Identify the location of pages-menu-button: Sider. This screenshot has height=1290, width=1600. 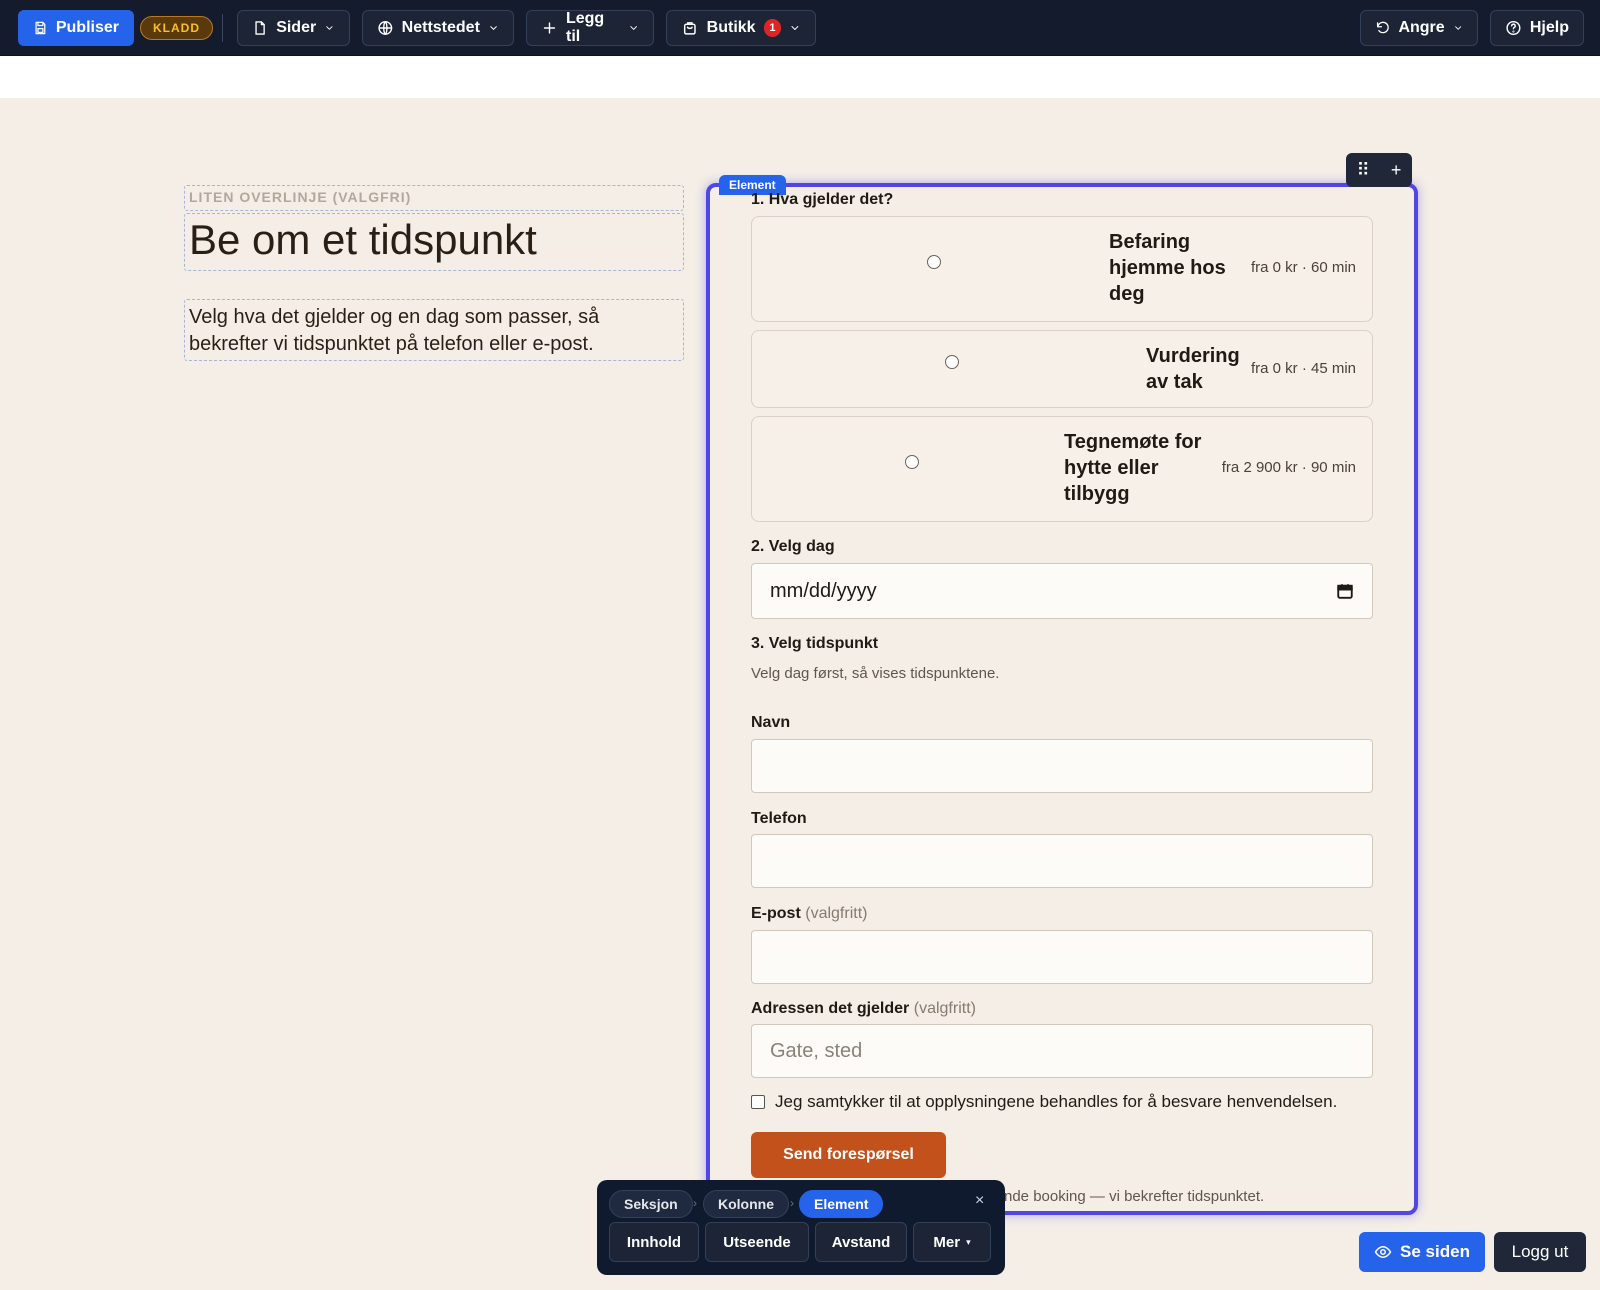
(293, 28).